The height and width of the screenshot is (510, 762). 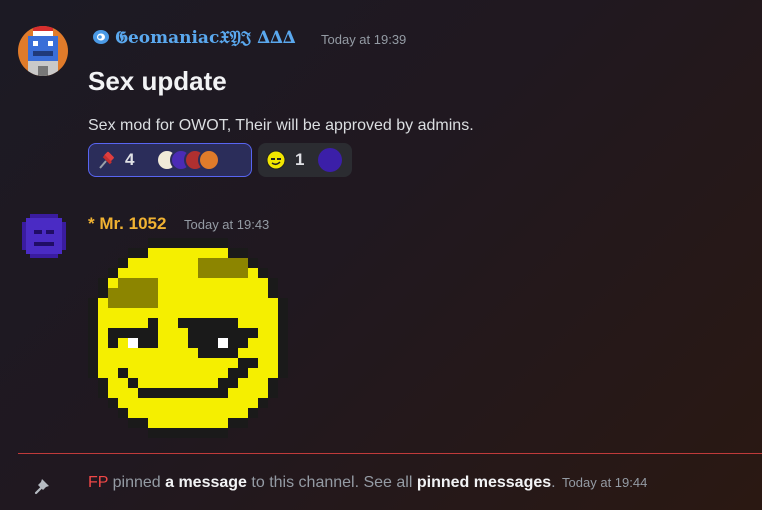 What do you see at coordinates (276, 160) in the screenshot?
I see `smirk-face-icon` at bounding box center [276, 160].